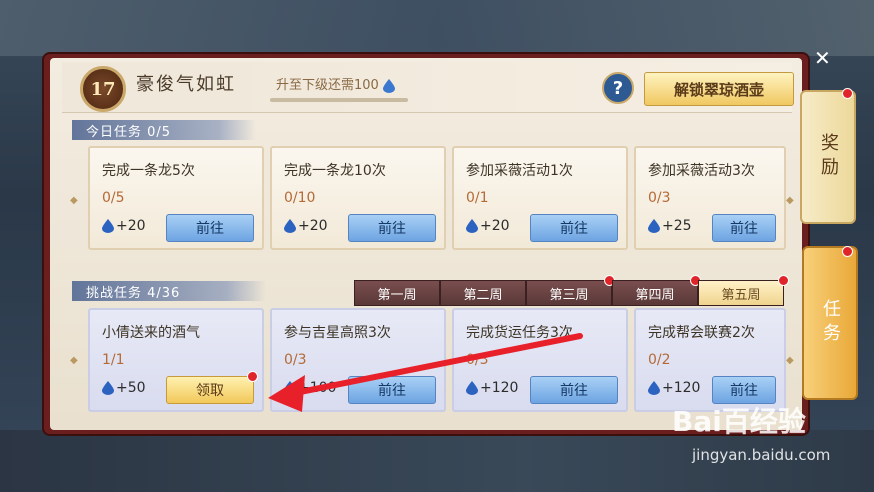 Image resolution: width=874 pixels, height=492 pixels. Describe the element at coordinates (739, 421) in the screenshot. I see `watermark-brand: Bai百经验` at that location.